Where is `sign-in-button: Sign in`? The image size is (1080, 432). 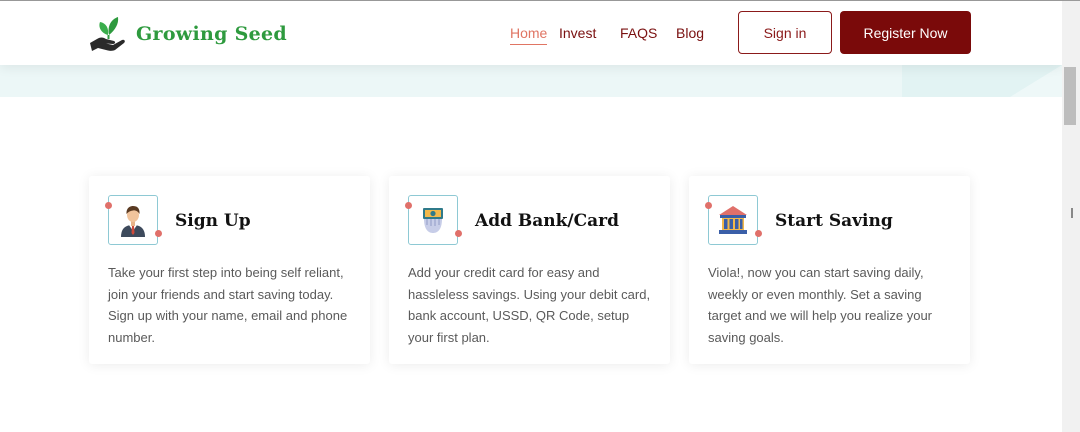
sign-in-button: Sign in is located at coordinates (785, 32).